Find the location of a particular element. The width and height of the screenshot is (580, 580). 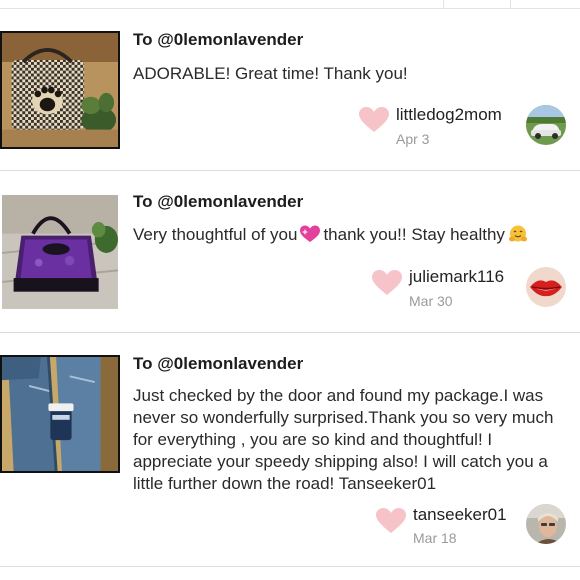

review-message: ADORABLE! Great time! Thank you! is located at coordinates (270, 73).